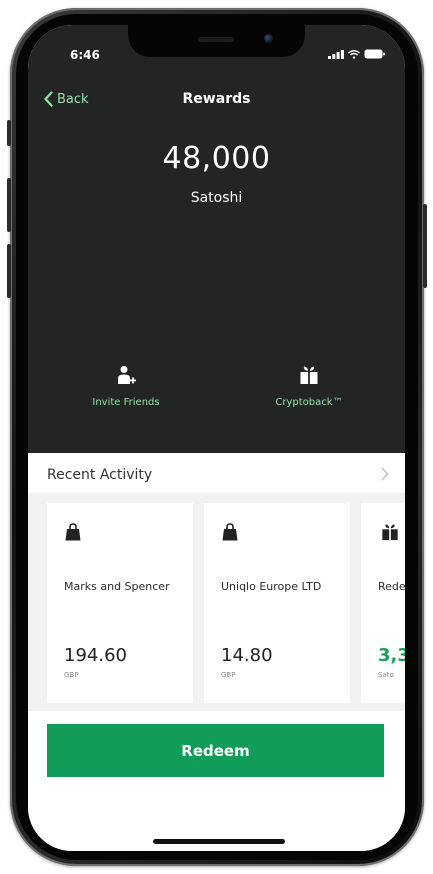  I want to click on recent-activity-title: Recent Activity, so click(100, 475).